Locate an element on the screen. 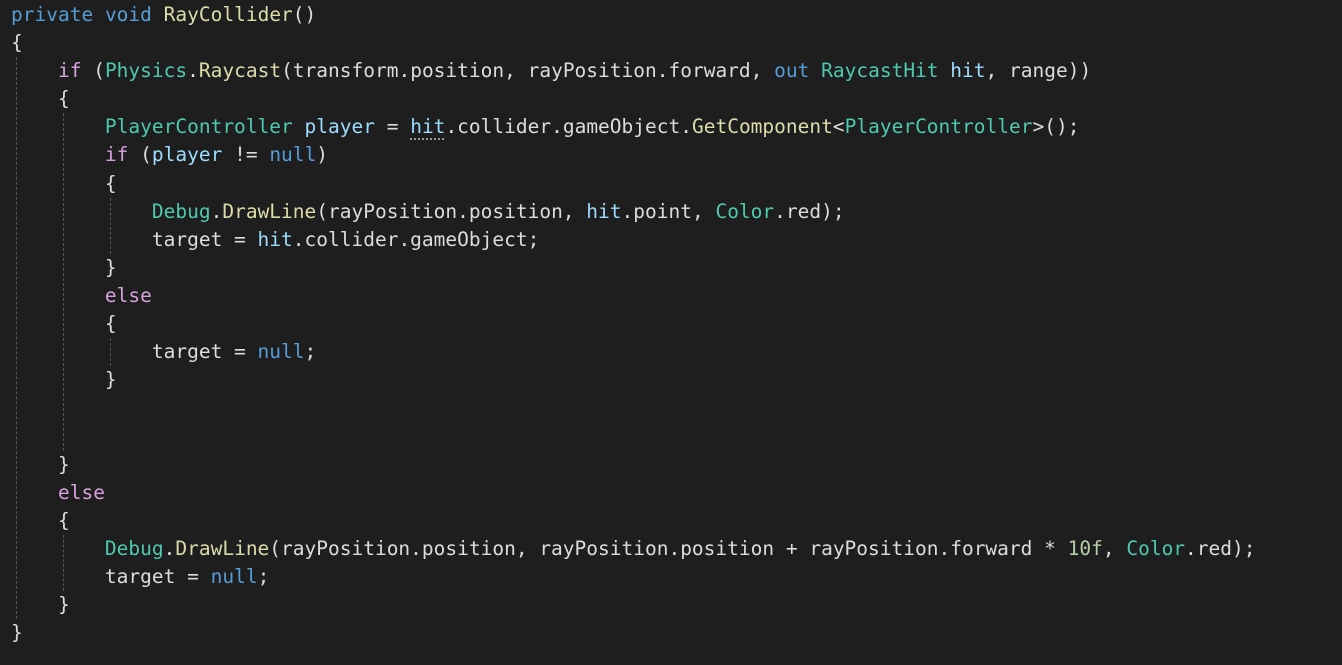  code-token: out is located at coordinates (792, 71).